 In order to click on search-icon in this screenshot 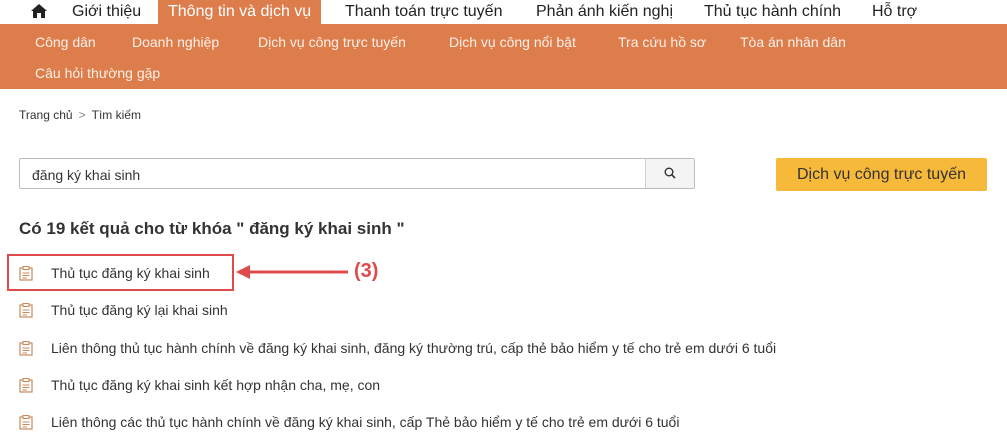, I will do `click(670, 173)`.